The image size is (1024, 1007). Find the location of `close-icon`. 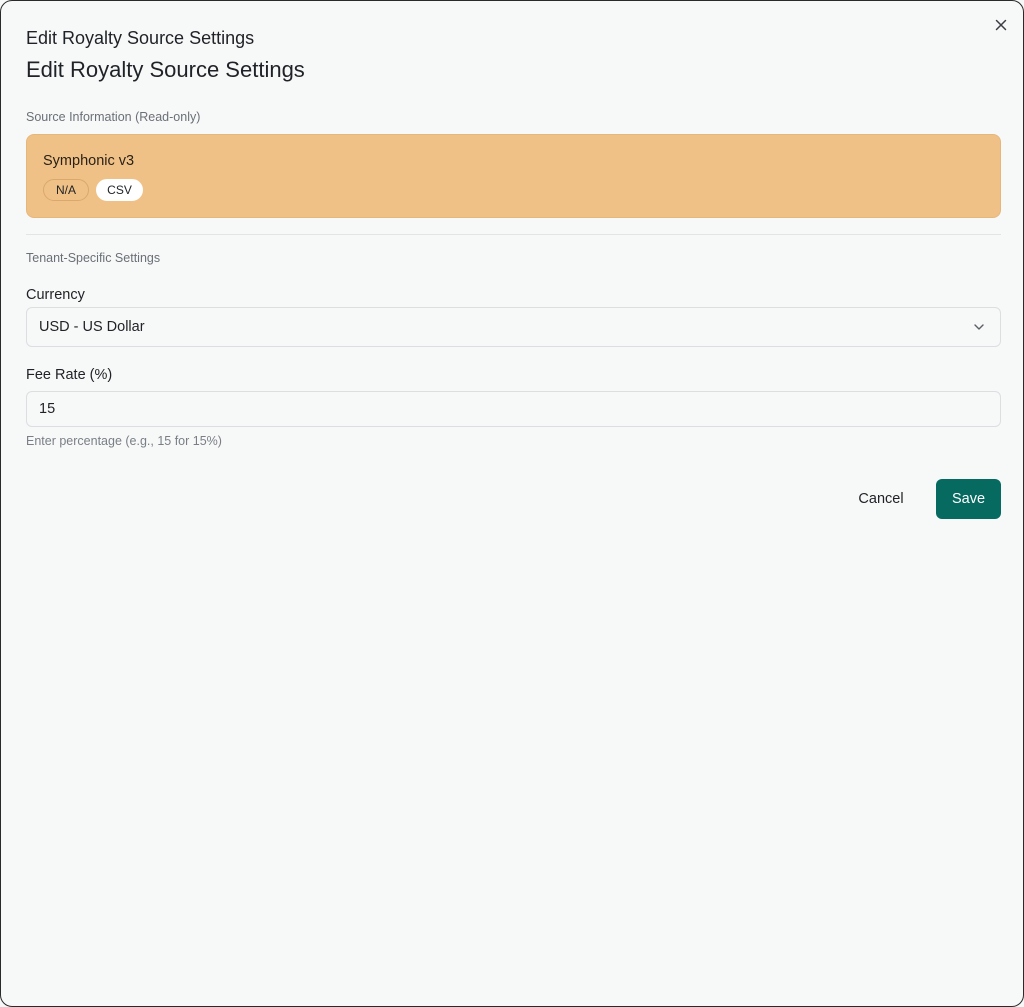

close-icon is located at coordinates (1001, 25).